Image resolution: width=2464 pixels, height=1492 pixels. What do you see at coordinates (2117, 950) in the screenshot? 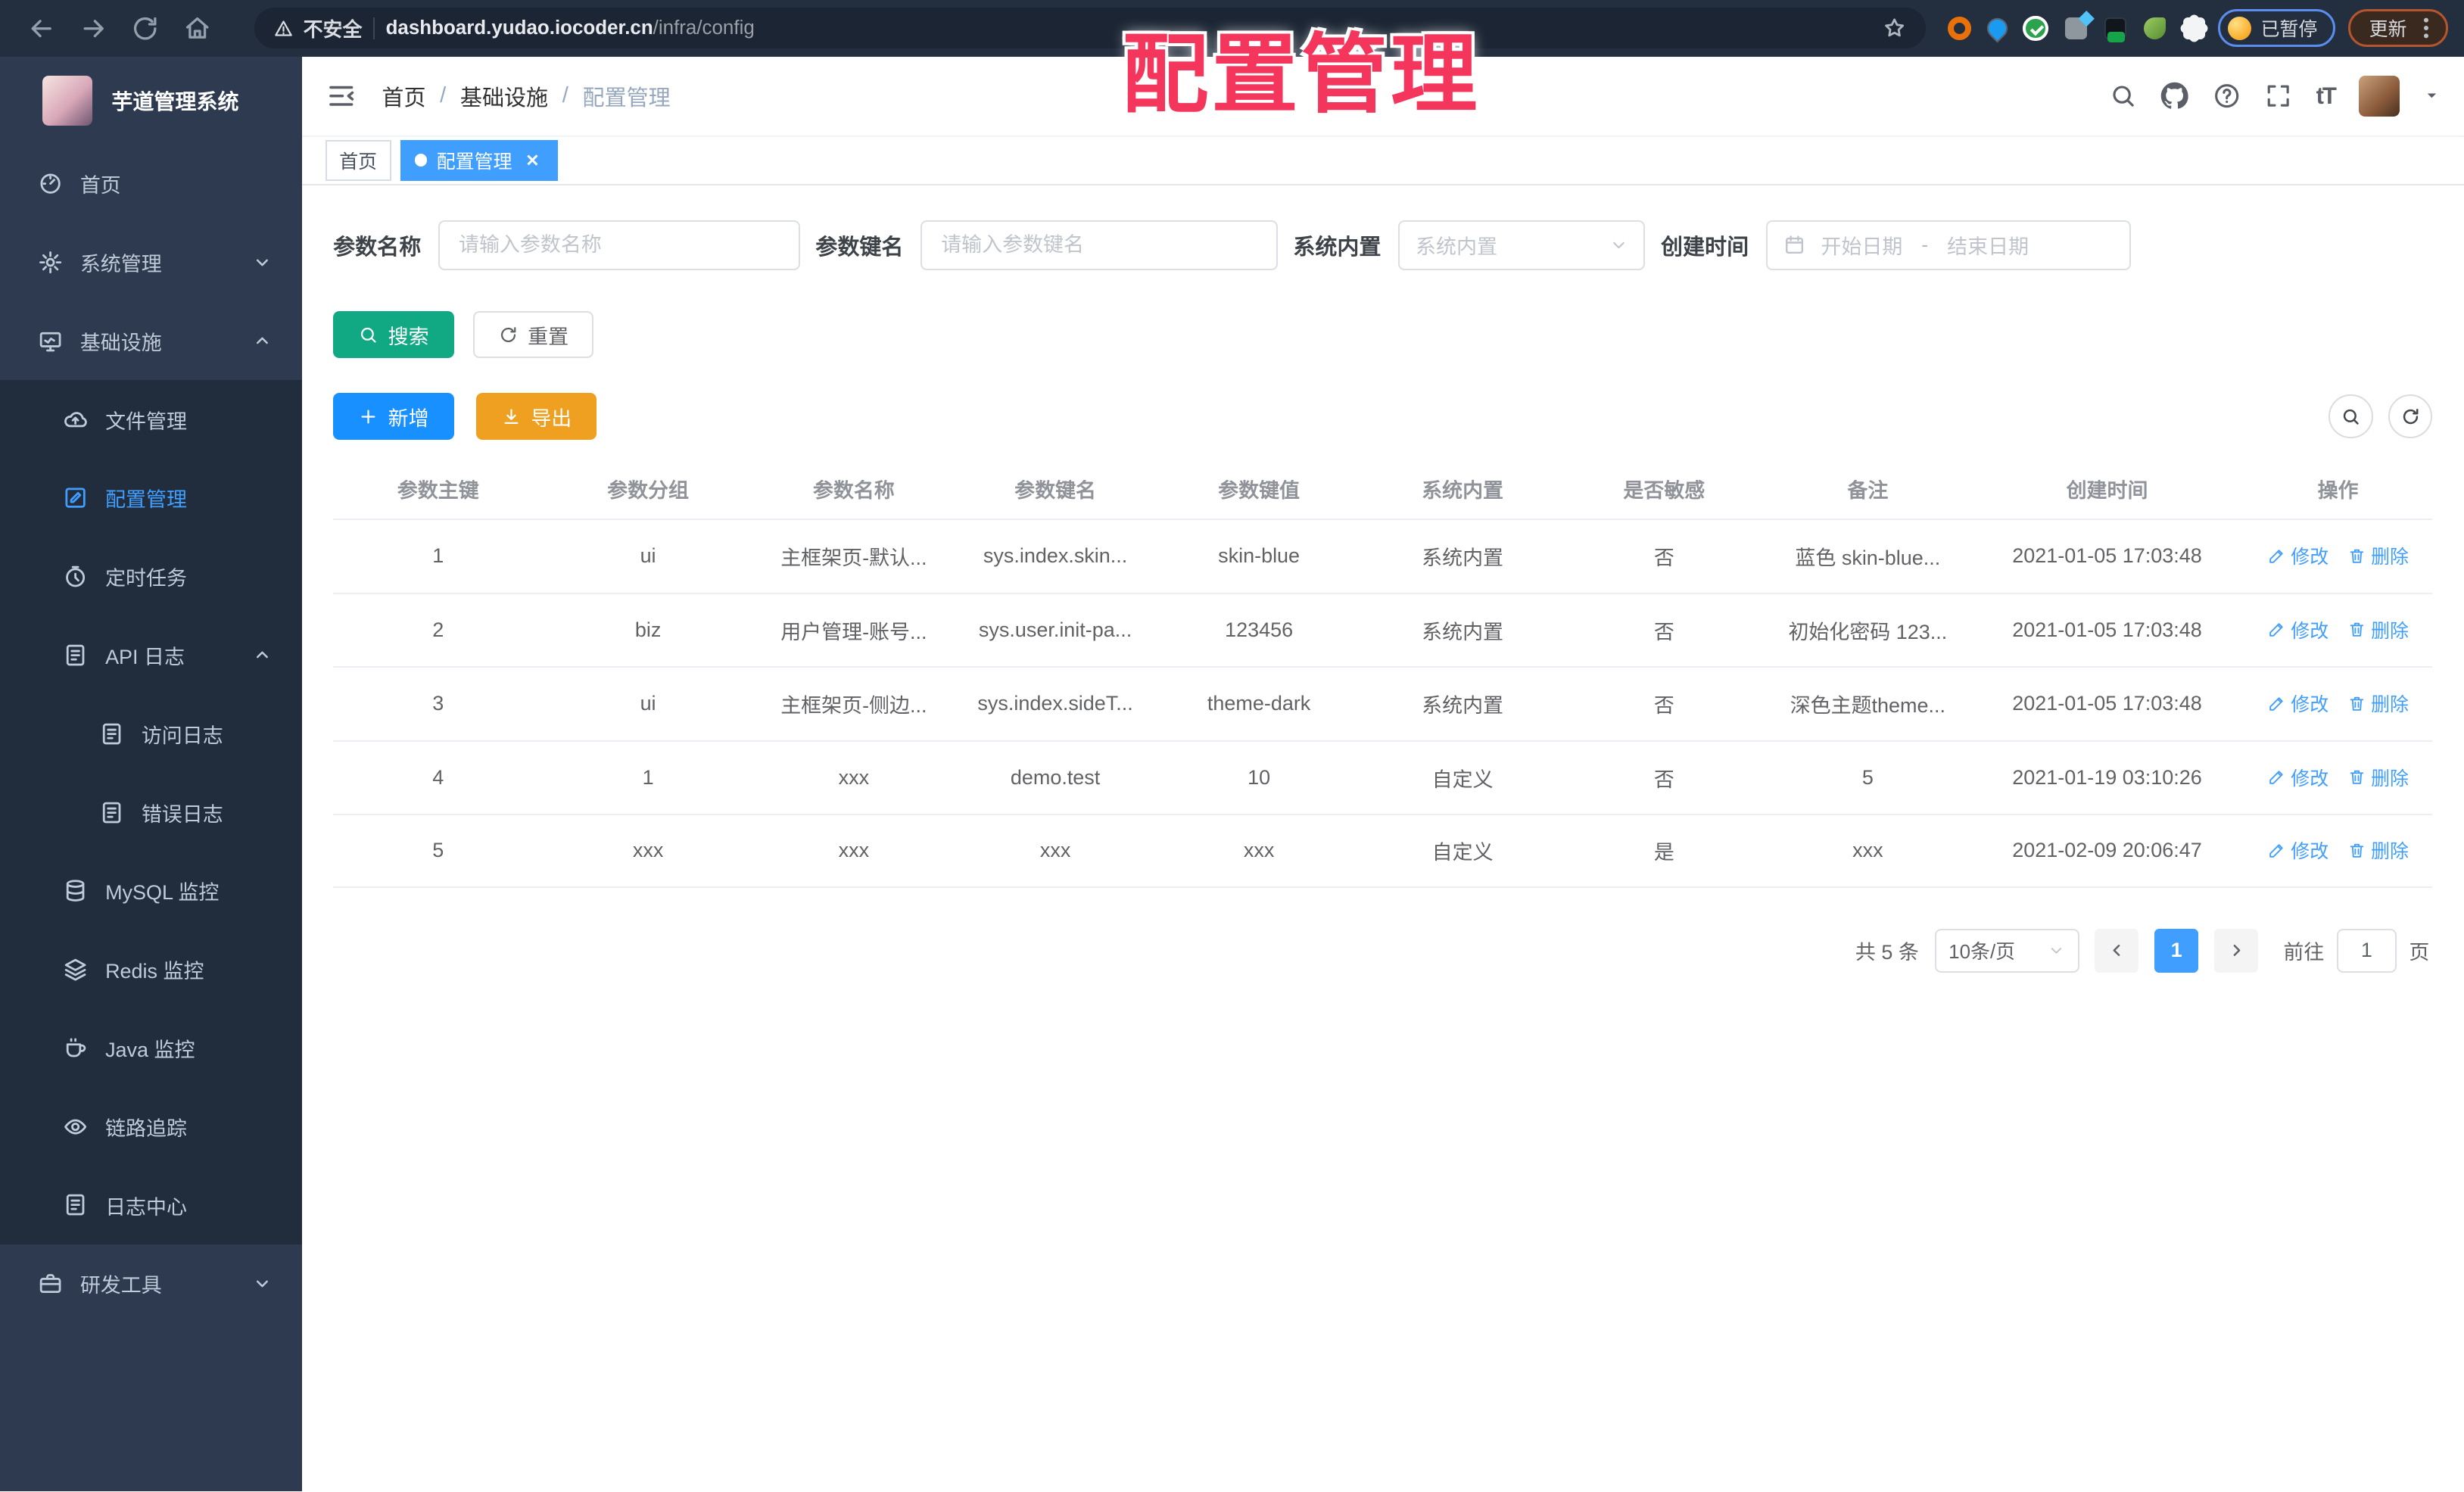
I see `prev-page-button` at bounding box center [2117, 950].